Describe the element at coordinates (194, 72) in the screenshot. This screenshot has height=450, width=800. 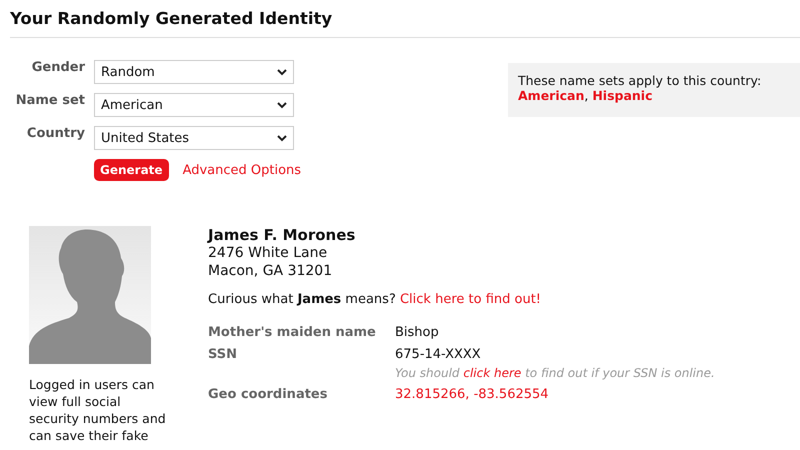
I see `dropdown: Random` at that location.